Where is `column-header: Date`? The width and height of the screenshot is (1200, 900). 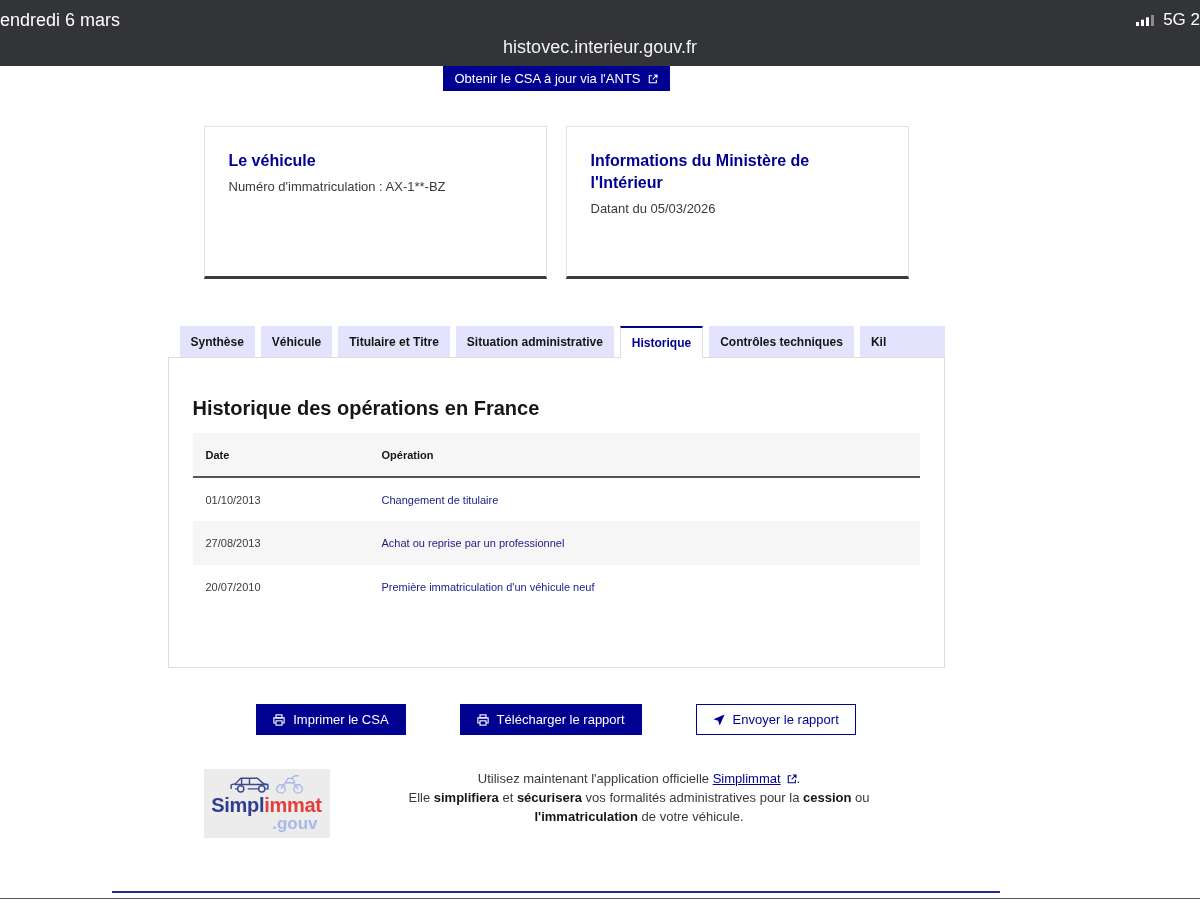
column-header: Date is located at coordinates (280, 455).